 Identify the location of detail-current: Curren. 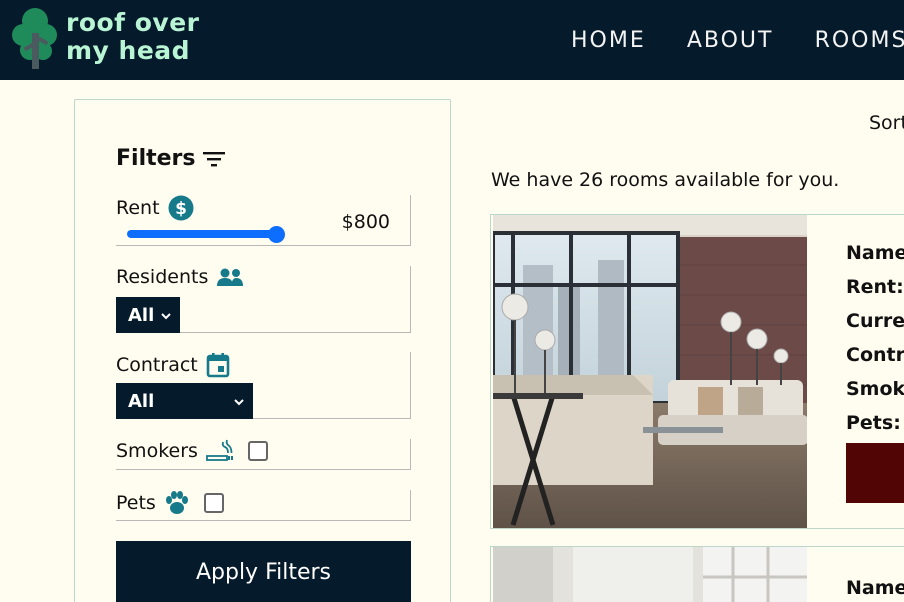
(875, 327).